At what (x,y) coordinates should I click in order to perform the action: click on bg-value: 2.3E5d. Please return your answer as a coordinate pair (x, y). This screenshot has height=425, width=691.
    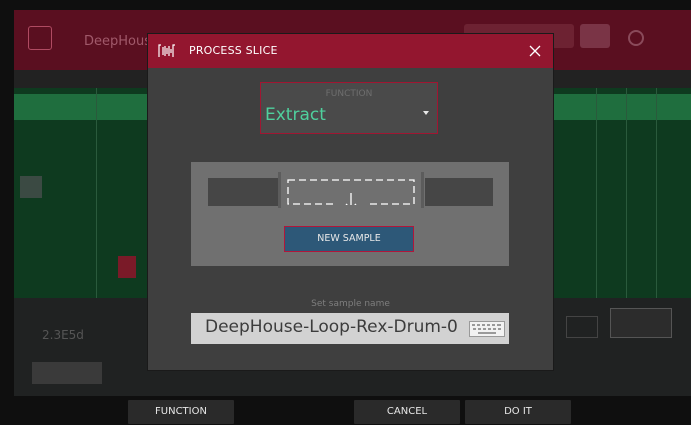
    Looking at the image, I should click on (63, 335).